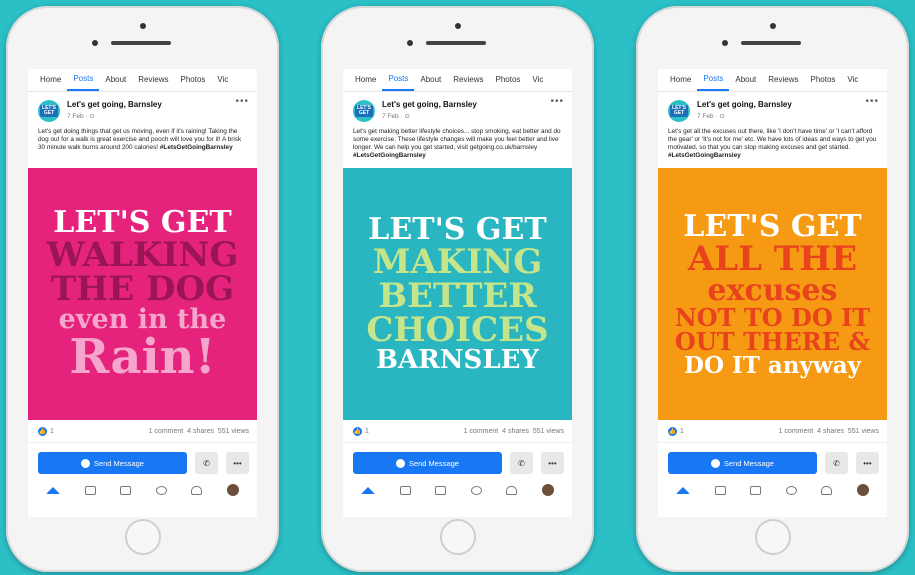  I want to click on poster-line: Rain!, so click(142, 356).